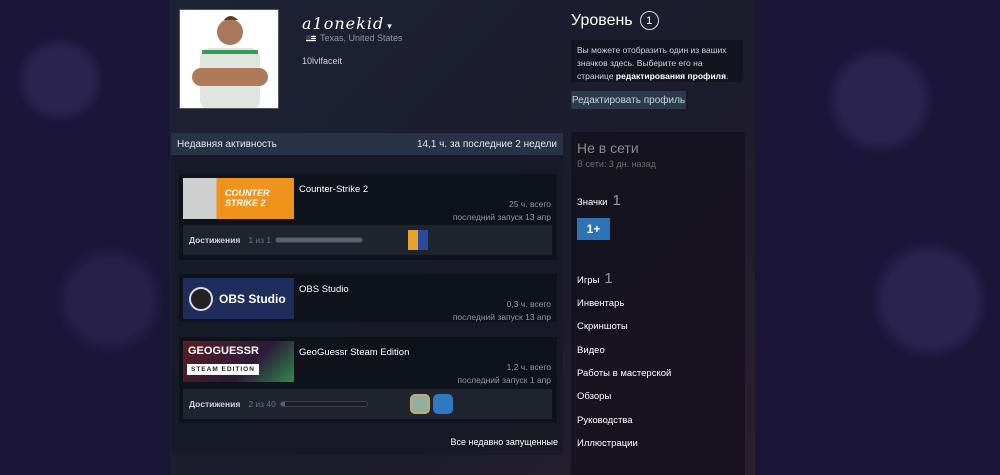 Image resolution: width=1000 pixels, height=475 pixels. Describe the element at coordinates (616, 164) in the screenshot. I see `last-online: В сети: 3 дн. назад` at that location.